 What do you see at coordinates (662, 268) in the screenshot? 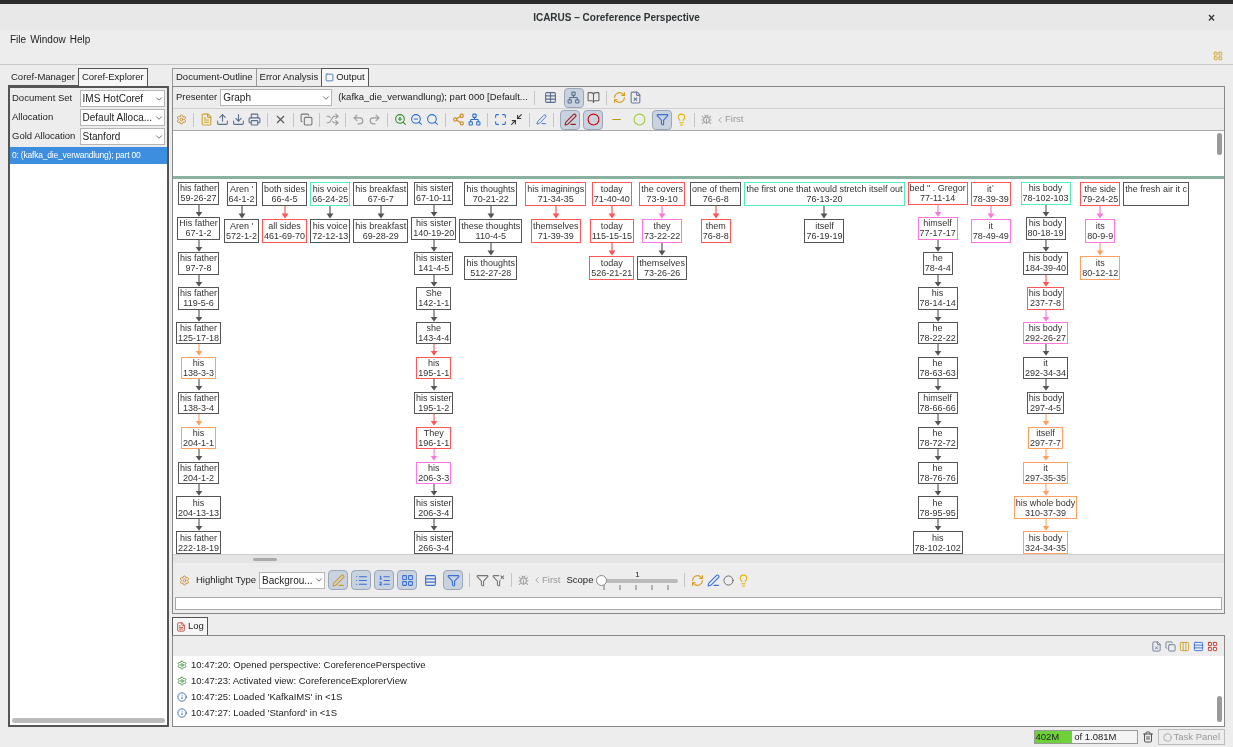
I see `mention-node: themselves 73-26-26` at bounding box center [662, 268].